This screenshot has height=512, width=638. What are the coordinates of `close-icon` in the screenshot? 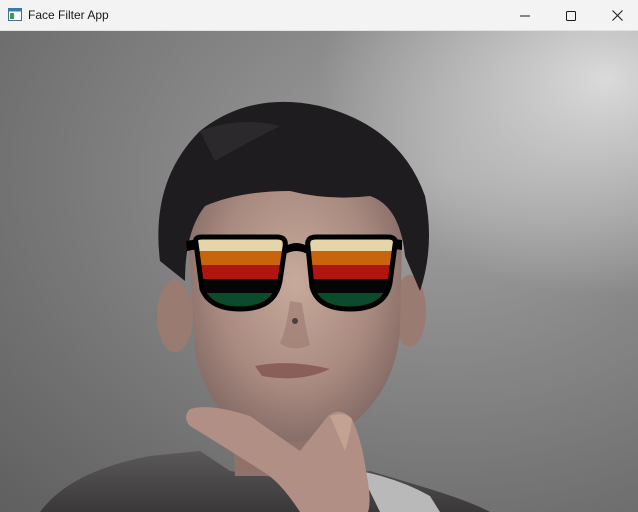 It's located at (617, 15).